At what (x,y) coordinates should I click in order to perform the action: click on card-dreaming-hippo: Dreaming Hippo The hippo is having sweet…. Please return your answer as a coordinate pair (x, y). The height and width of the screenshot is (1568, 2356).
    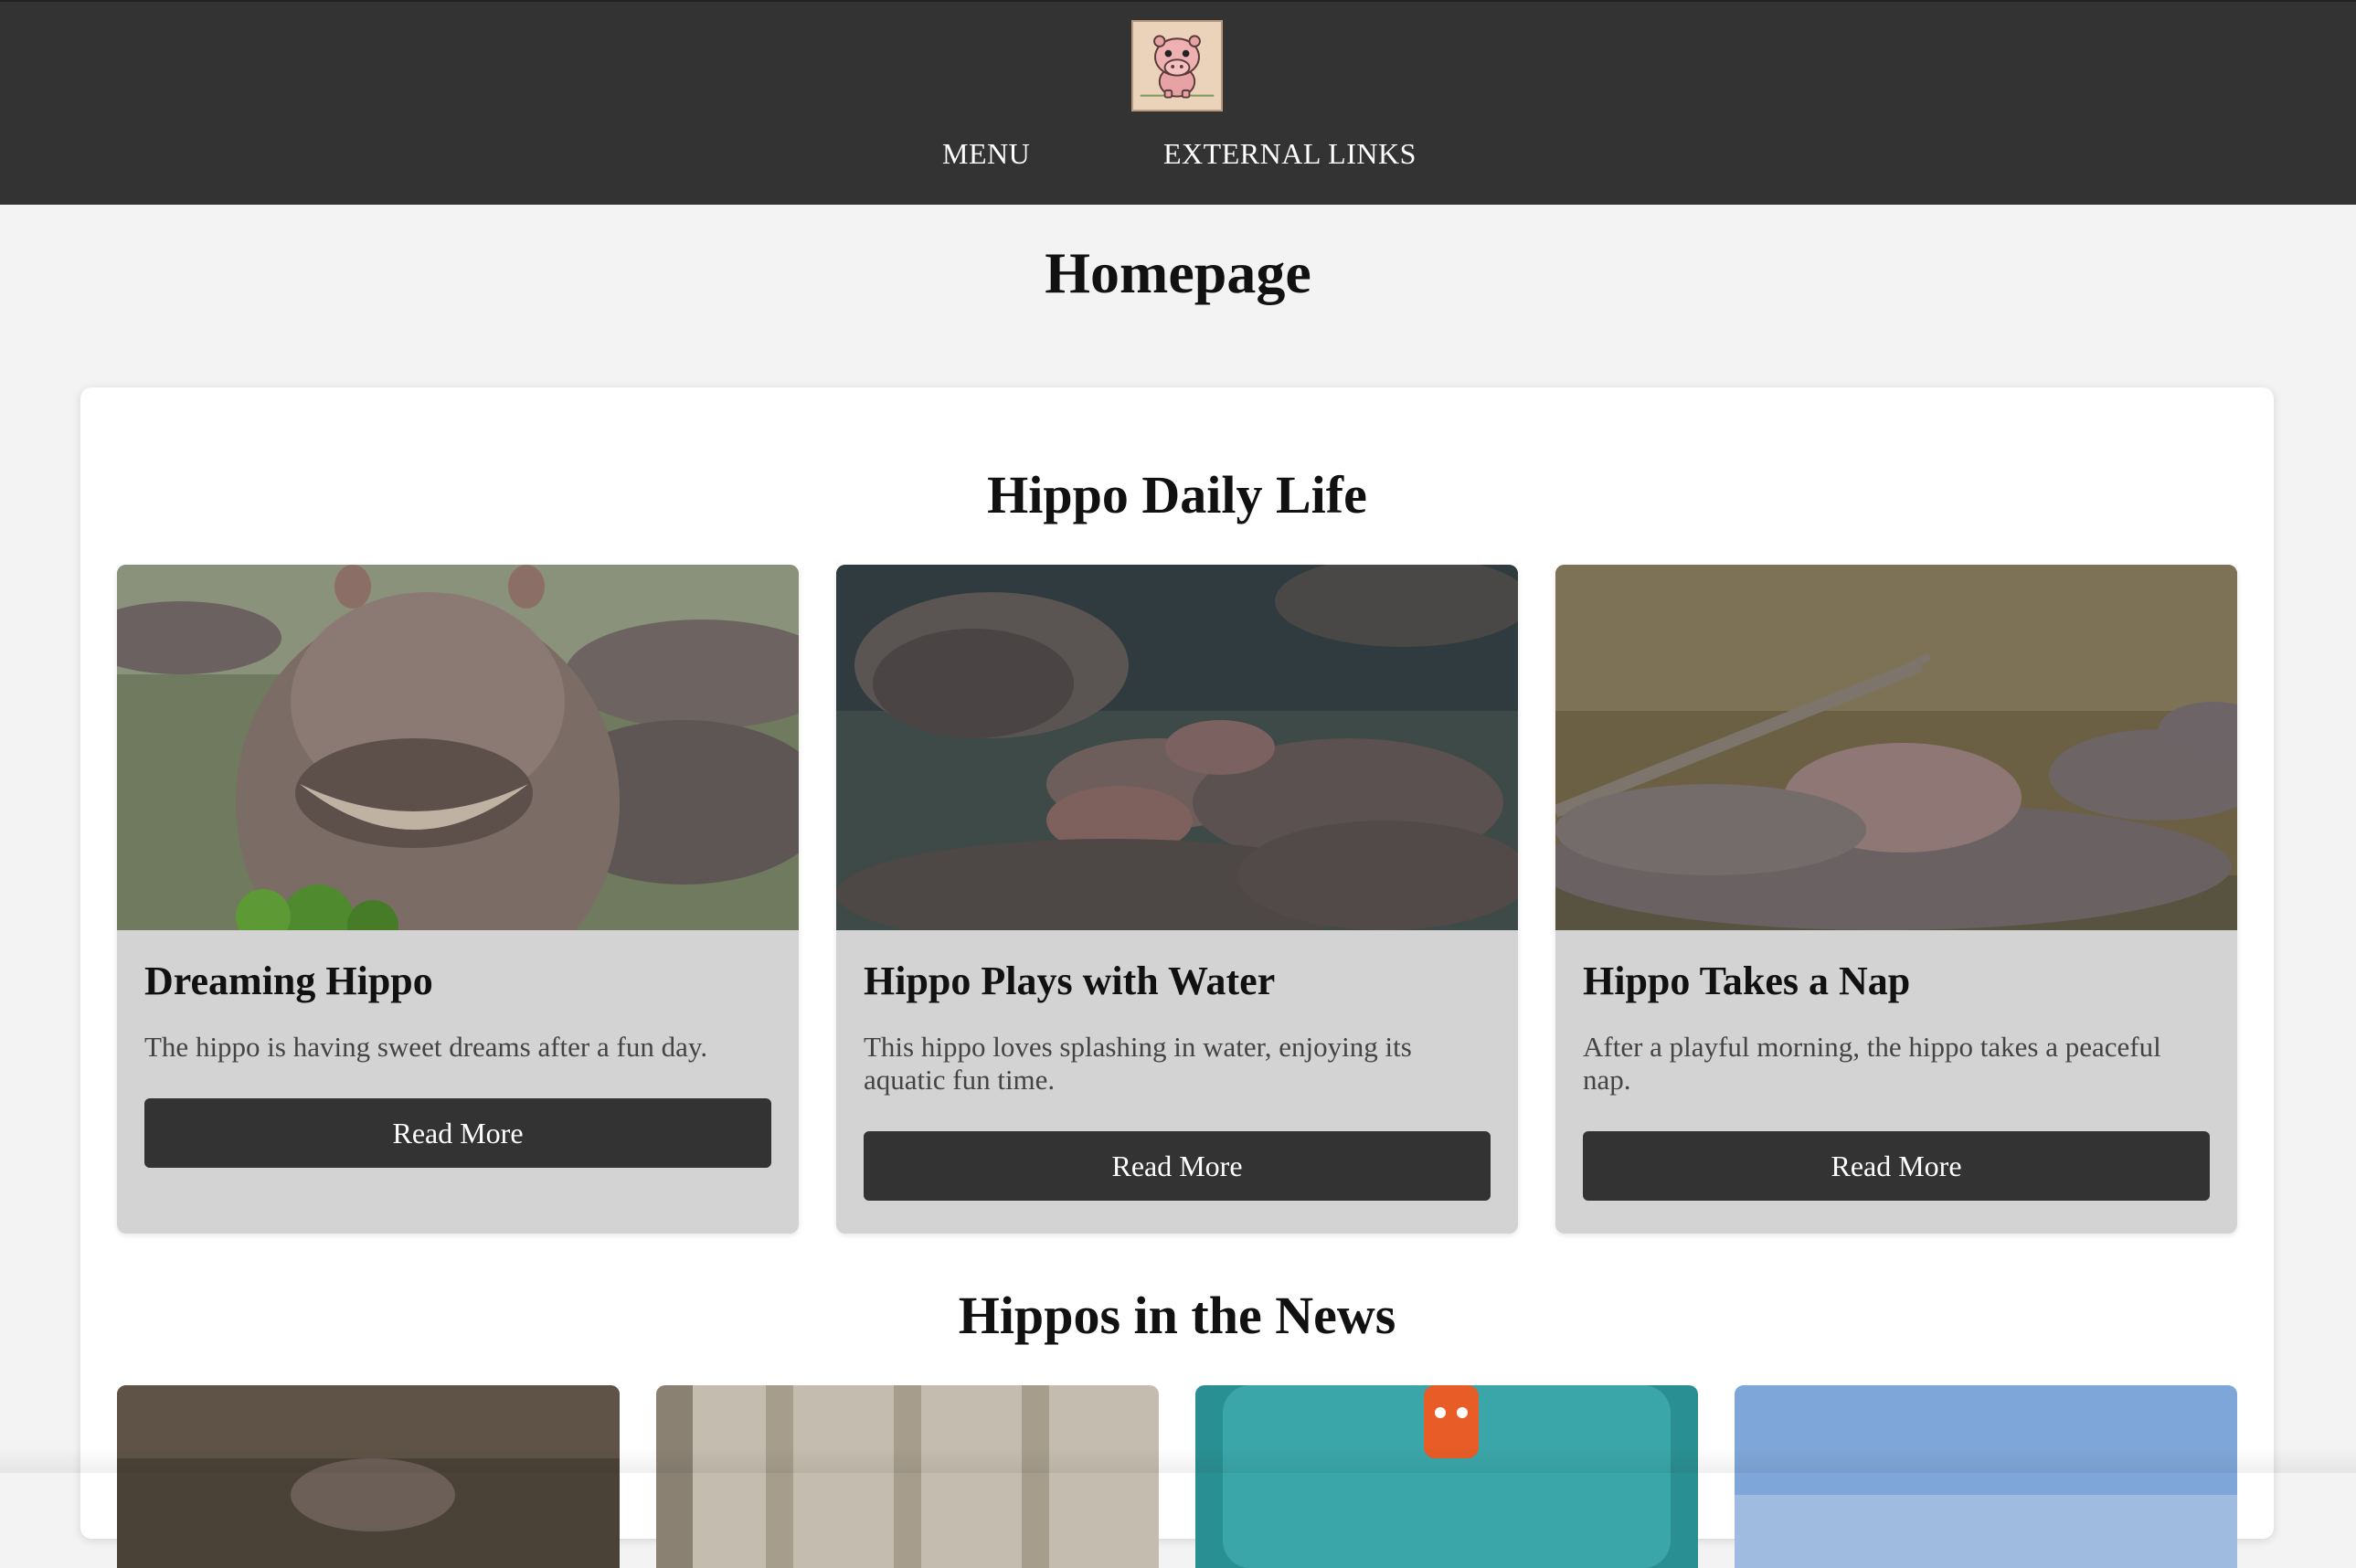
    Looking at the image, I should click on (458, 900).